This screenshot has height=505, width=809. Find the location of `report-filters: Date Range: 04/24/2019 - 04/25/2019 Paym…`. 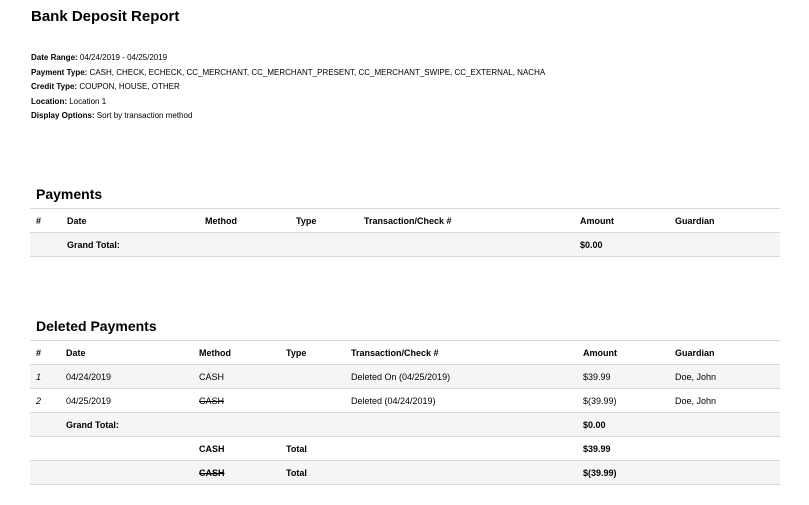

report-filters: Date Range: 04/24/2019 - 04/25/2019 Paym… is located at coordinates (291, 89).